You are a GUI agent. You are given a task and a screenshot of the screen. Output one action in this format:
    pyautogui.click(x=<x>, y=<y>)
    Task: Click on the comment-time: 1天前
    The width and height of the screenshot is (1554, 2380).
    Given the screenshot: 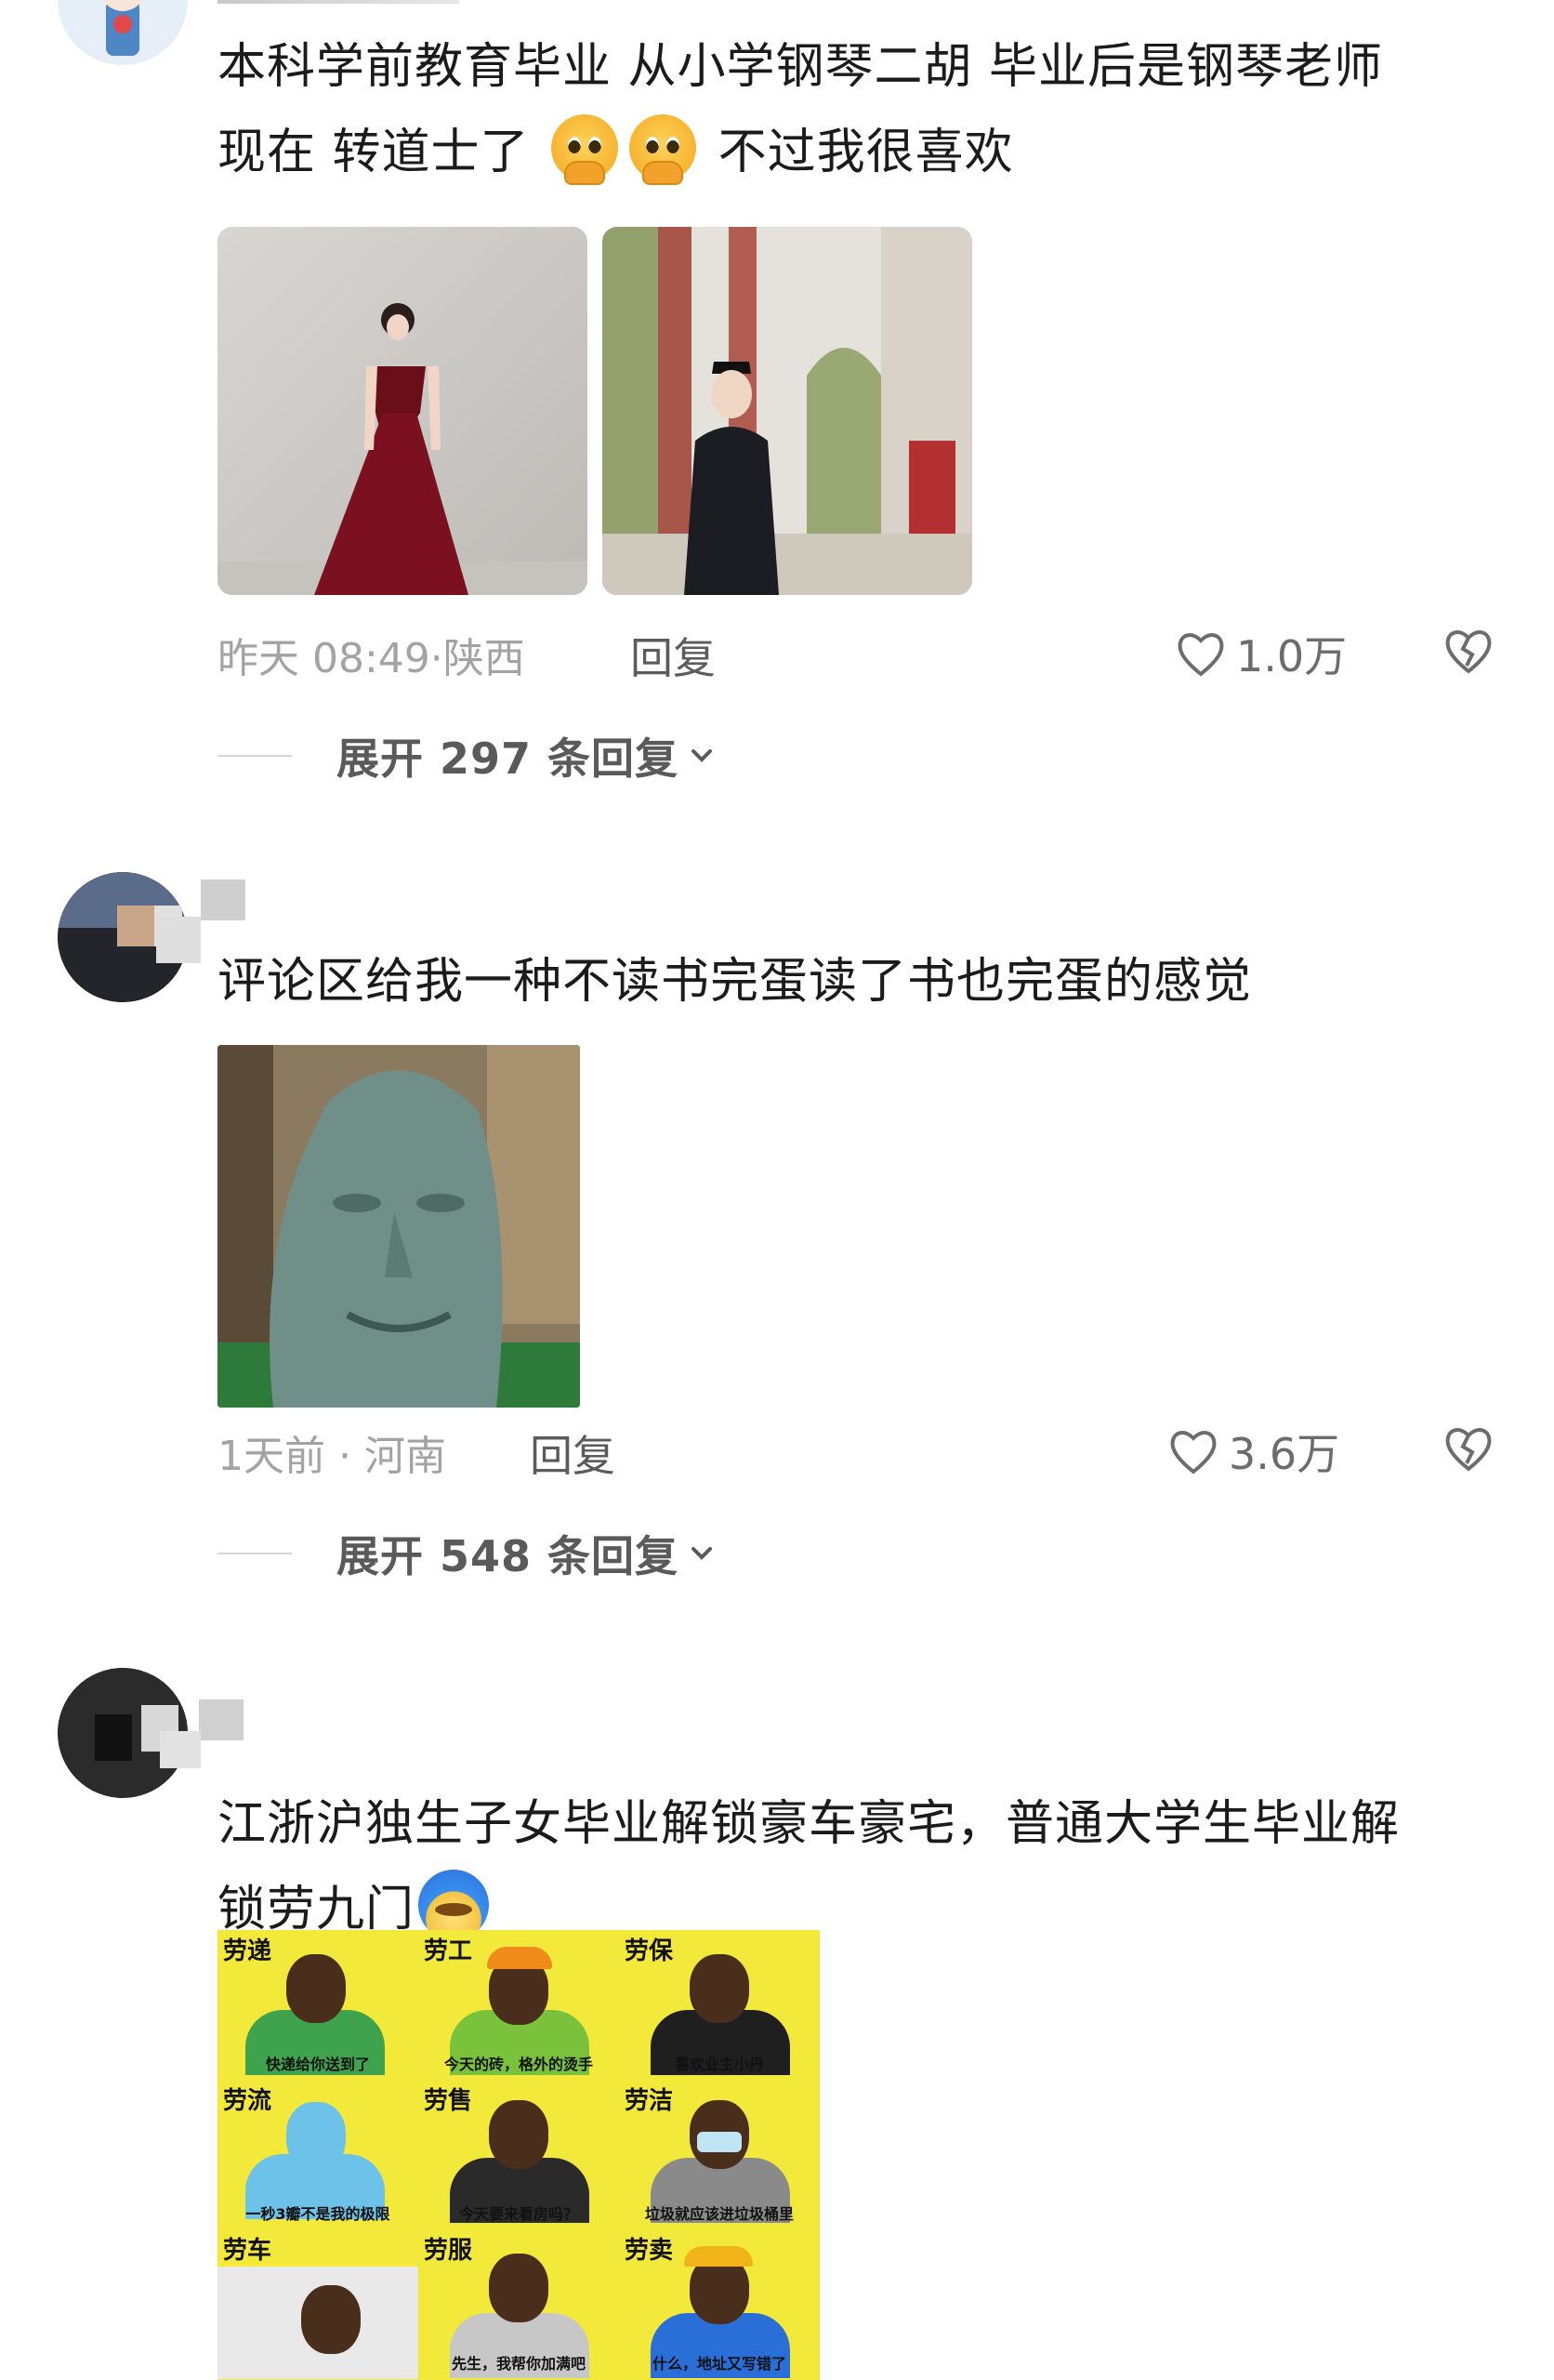 What is the action you would take?
    pyautogui.click(x=271, y=1456)
    